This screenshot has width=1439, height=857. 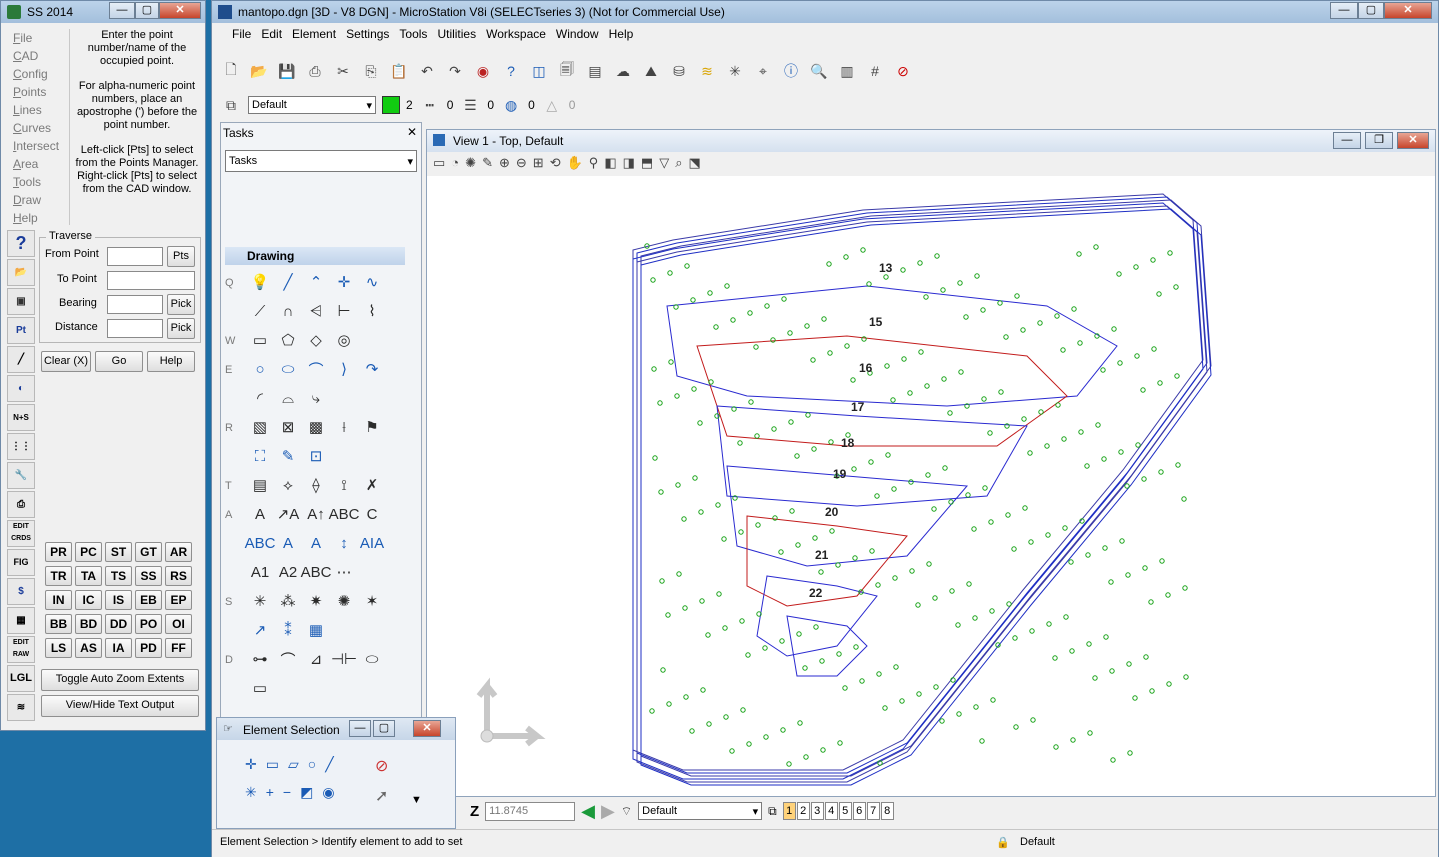 I want to click on walk-icon: ⚲, so click(x=597, y=162).